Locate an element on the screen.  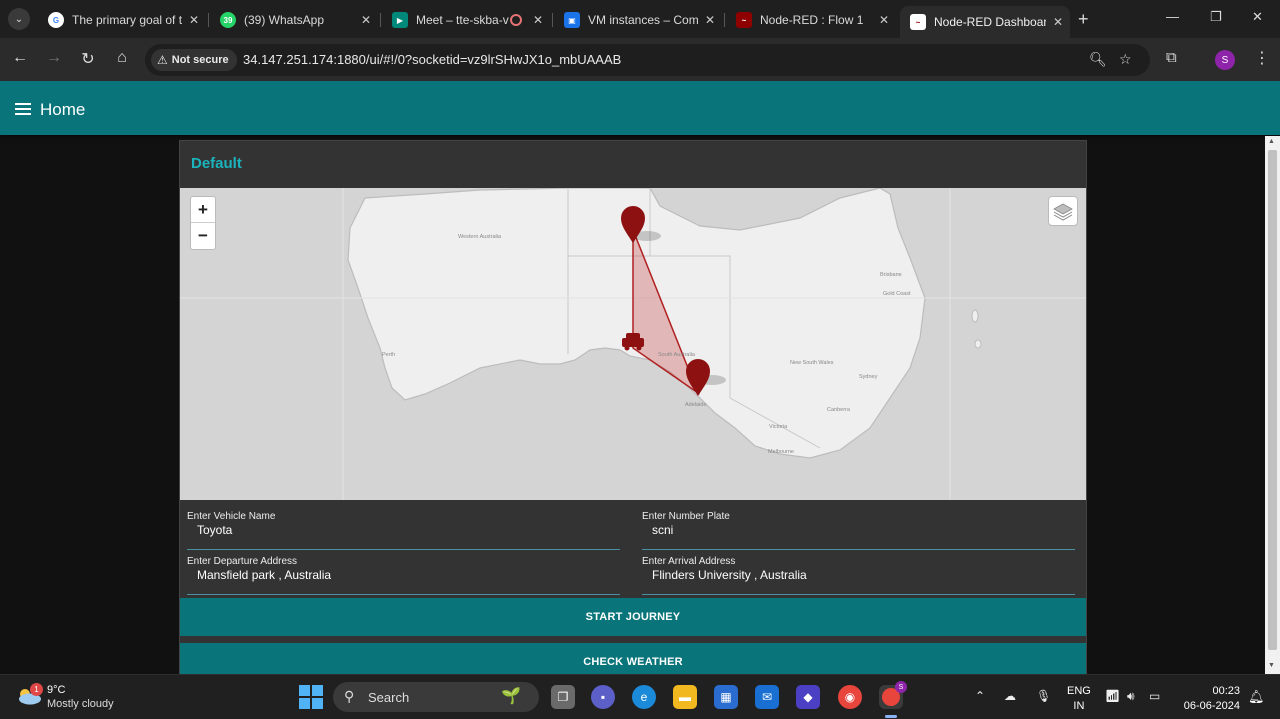
region-code: IN is located at coordinates (1079, 706).